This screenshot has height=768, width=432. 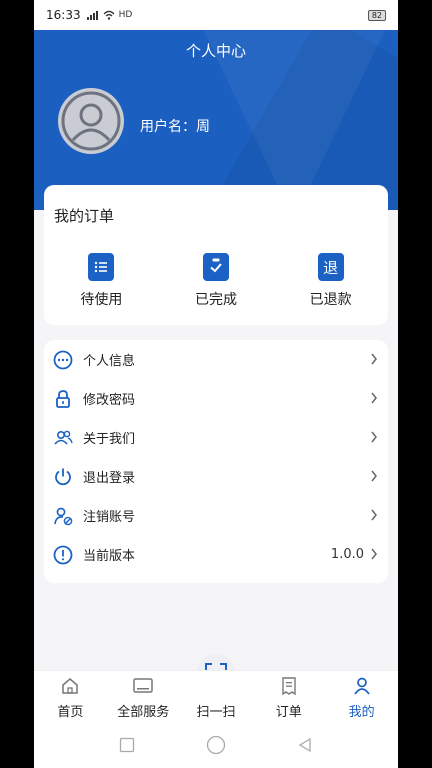 I want to click on page-title: 个人中心, so click(x=215, y=51).